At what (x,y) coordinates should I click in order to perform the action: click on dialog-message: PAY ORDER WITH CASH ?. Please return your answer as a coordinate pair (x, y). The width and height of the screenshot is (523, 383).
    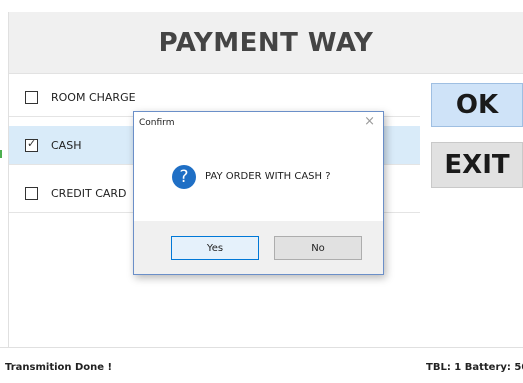
    Looking at the image, I should click on (268, 176).